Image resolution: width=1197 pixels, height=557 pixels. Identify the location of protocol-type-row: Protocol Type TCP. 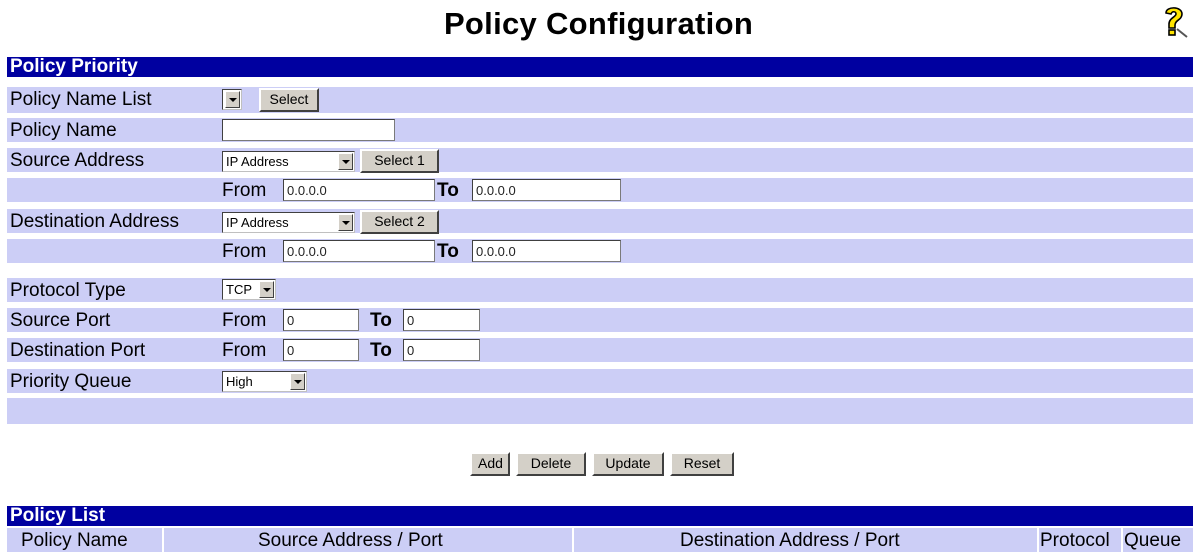
(600, 289).